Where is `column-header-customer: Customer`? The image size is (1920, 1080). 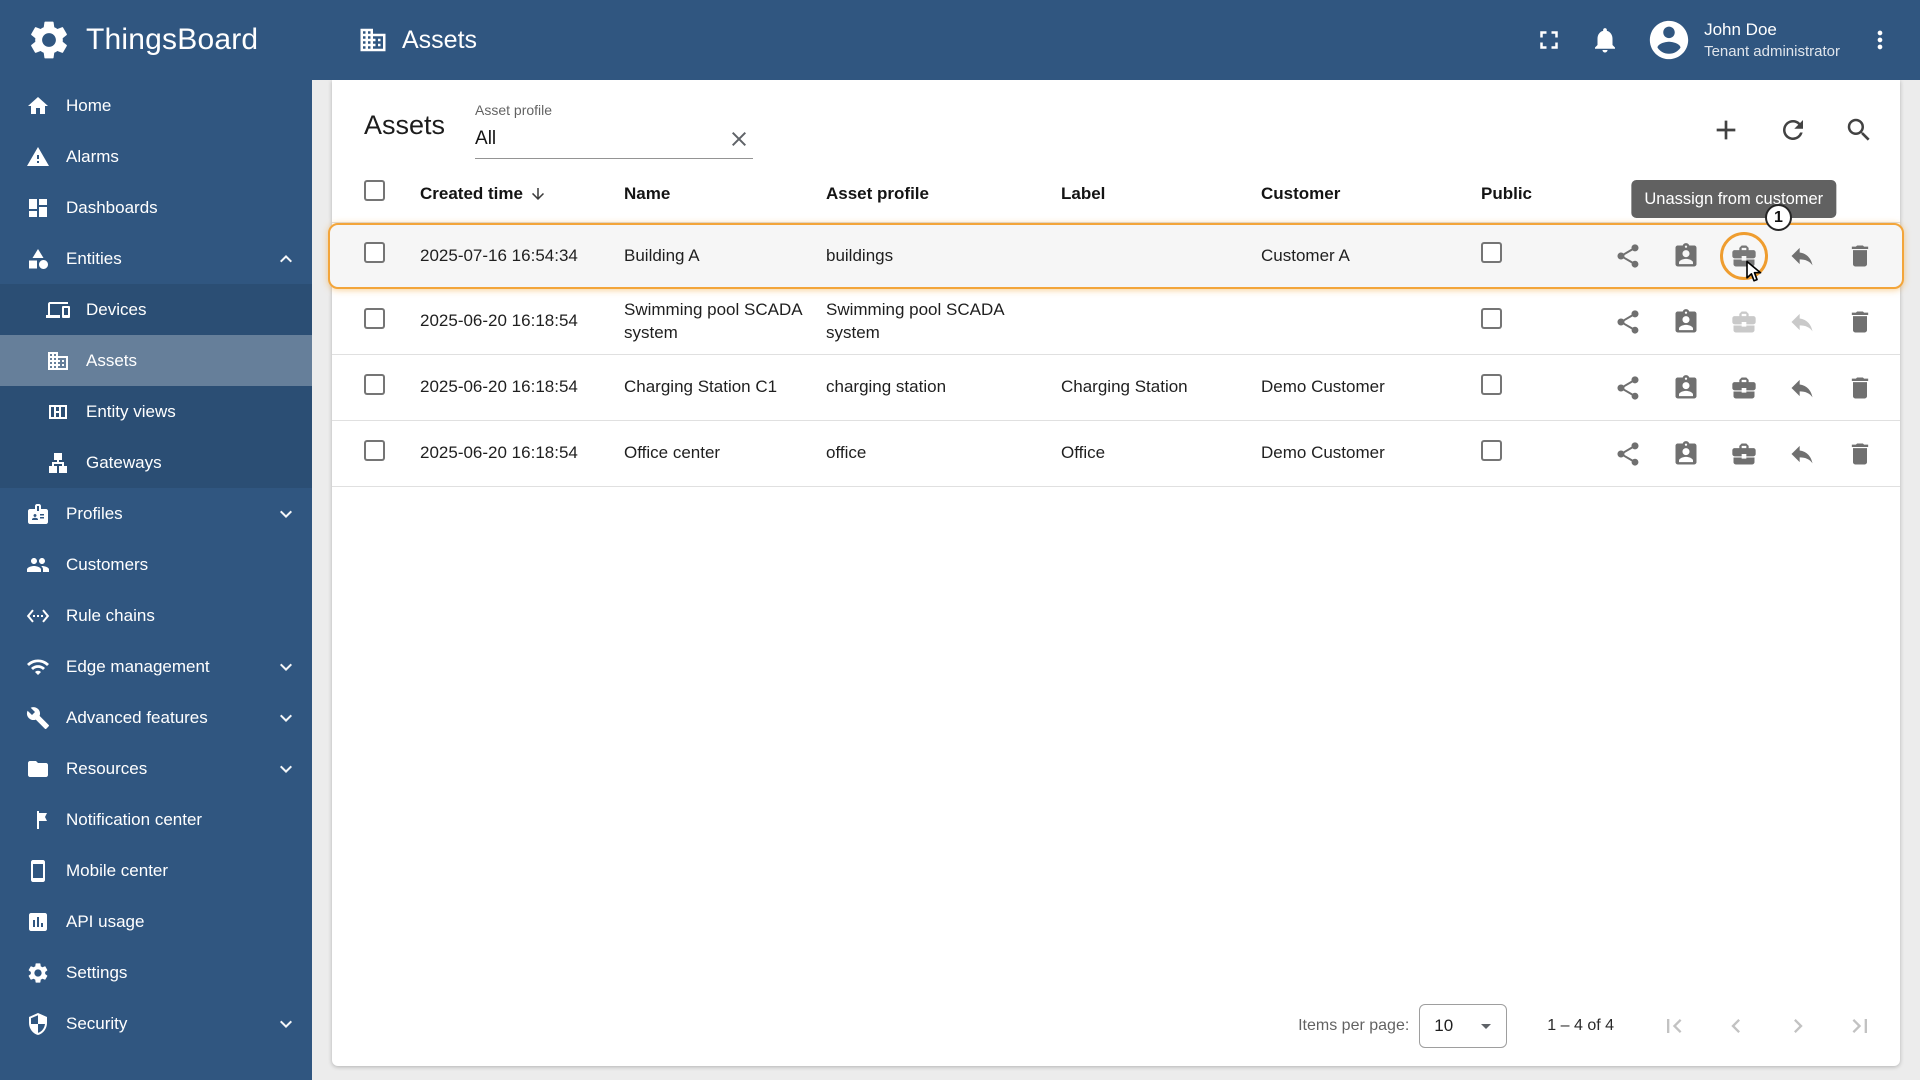
column-header-customer: Customer is located at coordinates (1371, 194).